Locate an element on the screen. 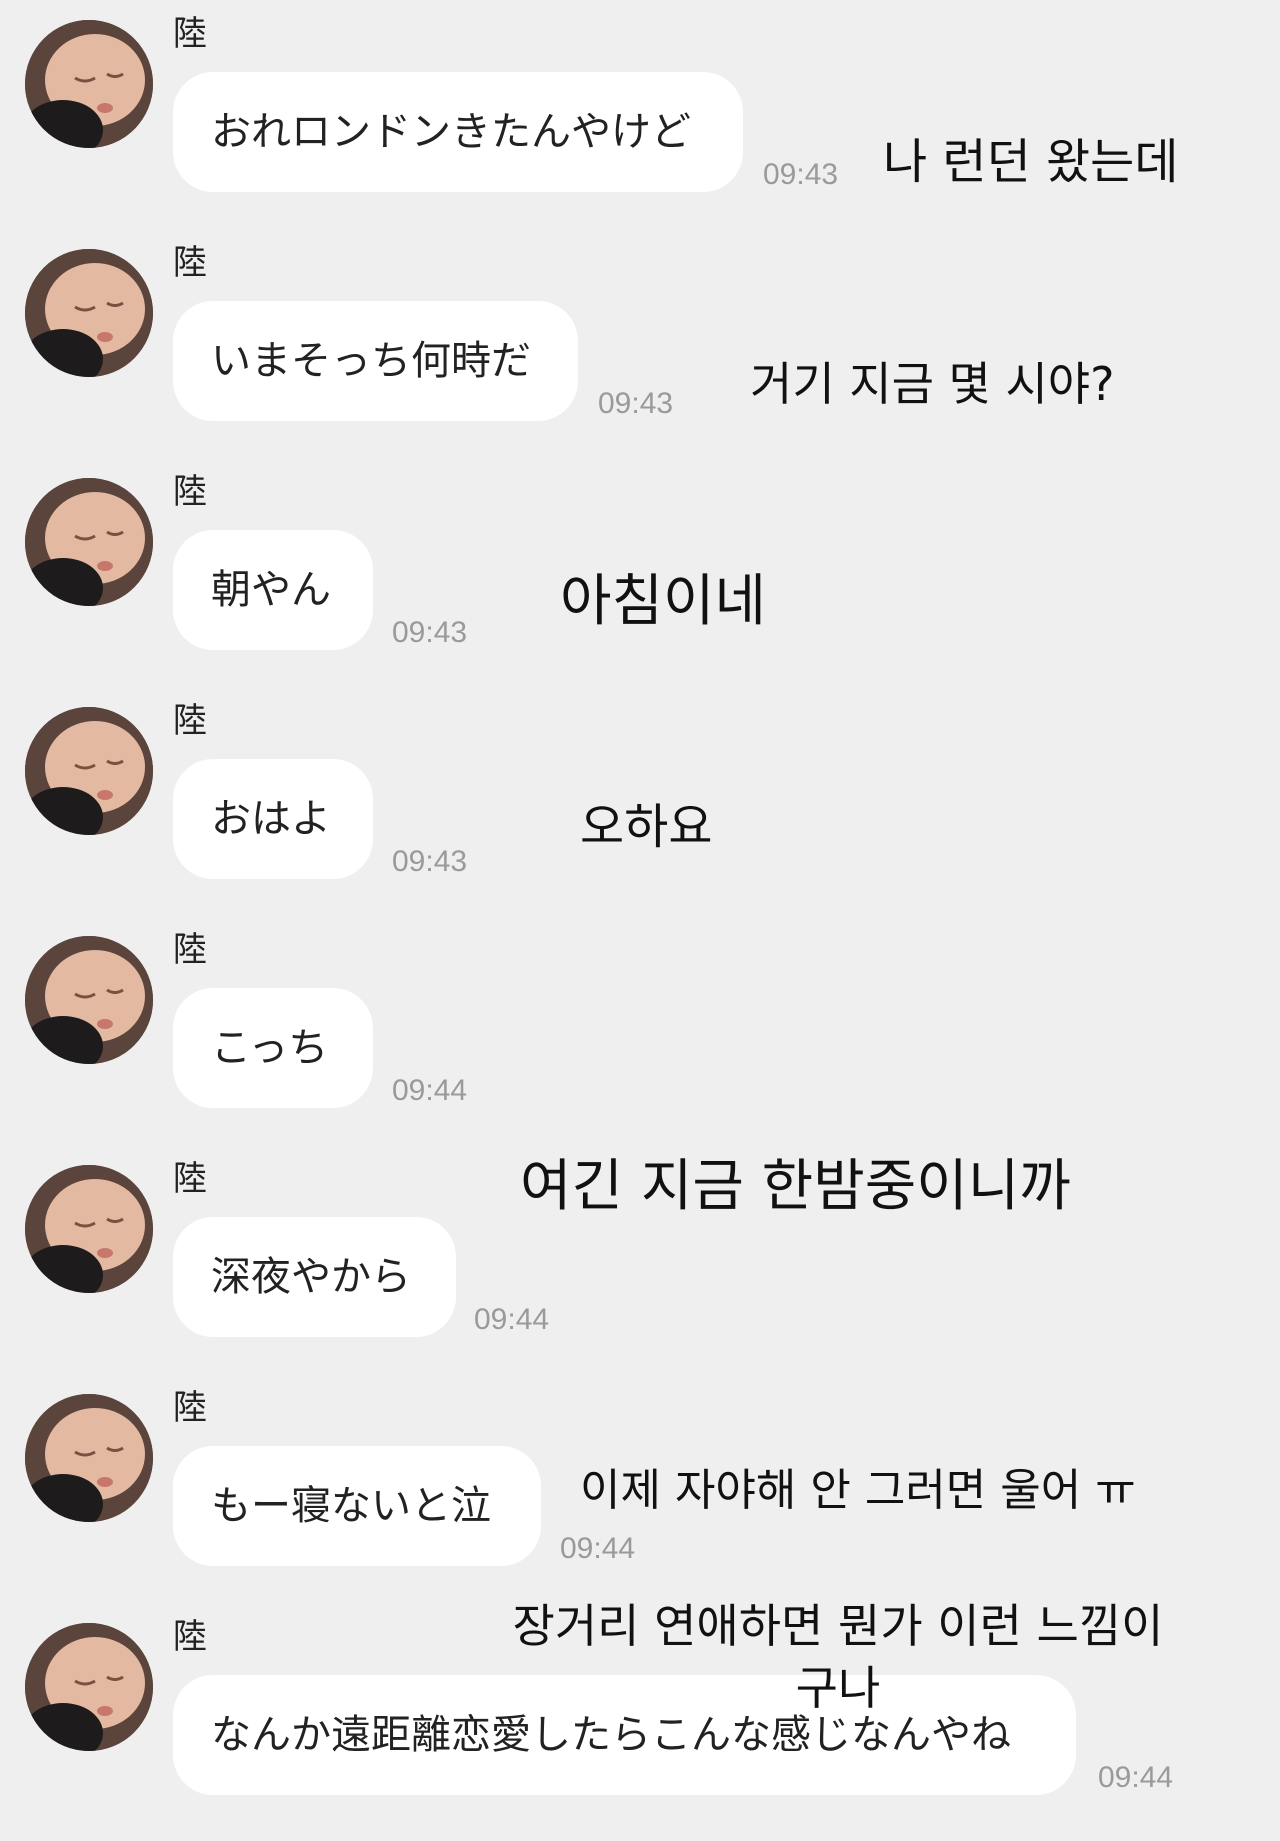 The height and width of the screenshot is (1841, 1280). chat-message: 陸 もー寝ないと泣 09:44 이제 자야해 안 그러면 울어 ㅠ is located at coordinates (640, 1488).